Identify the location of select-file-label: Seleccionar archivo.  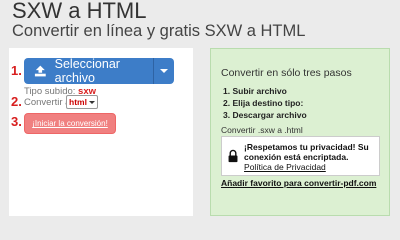
(87, 71).